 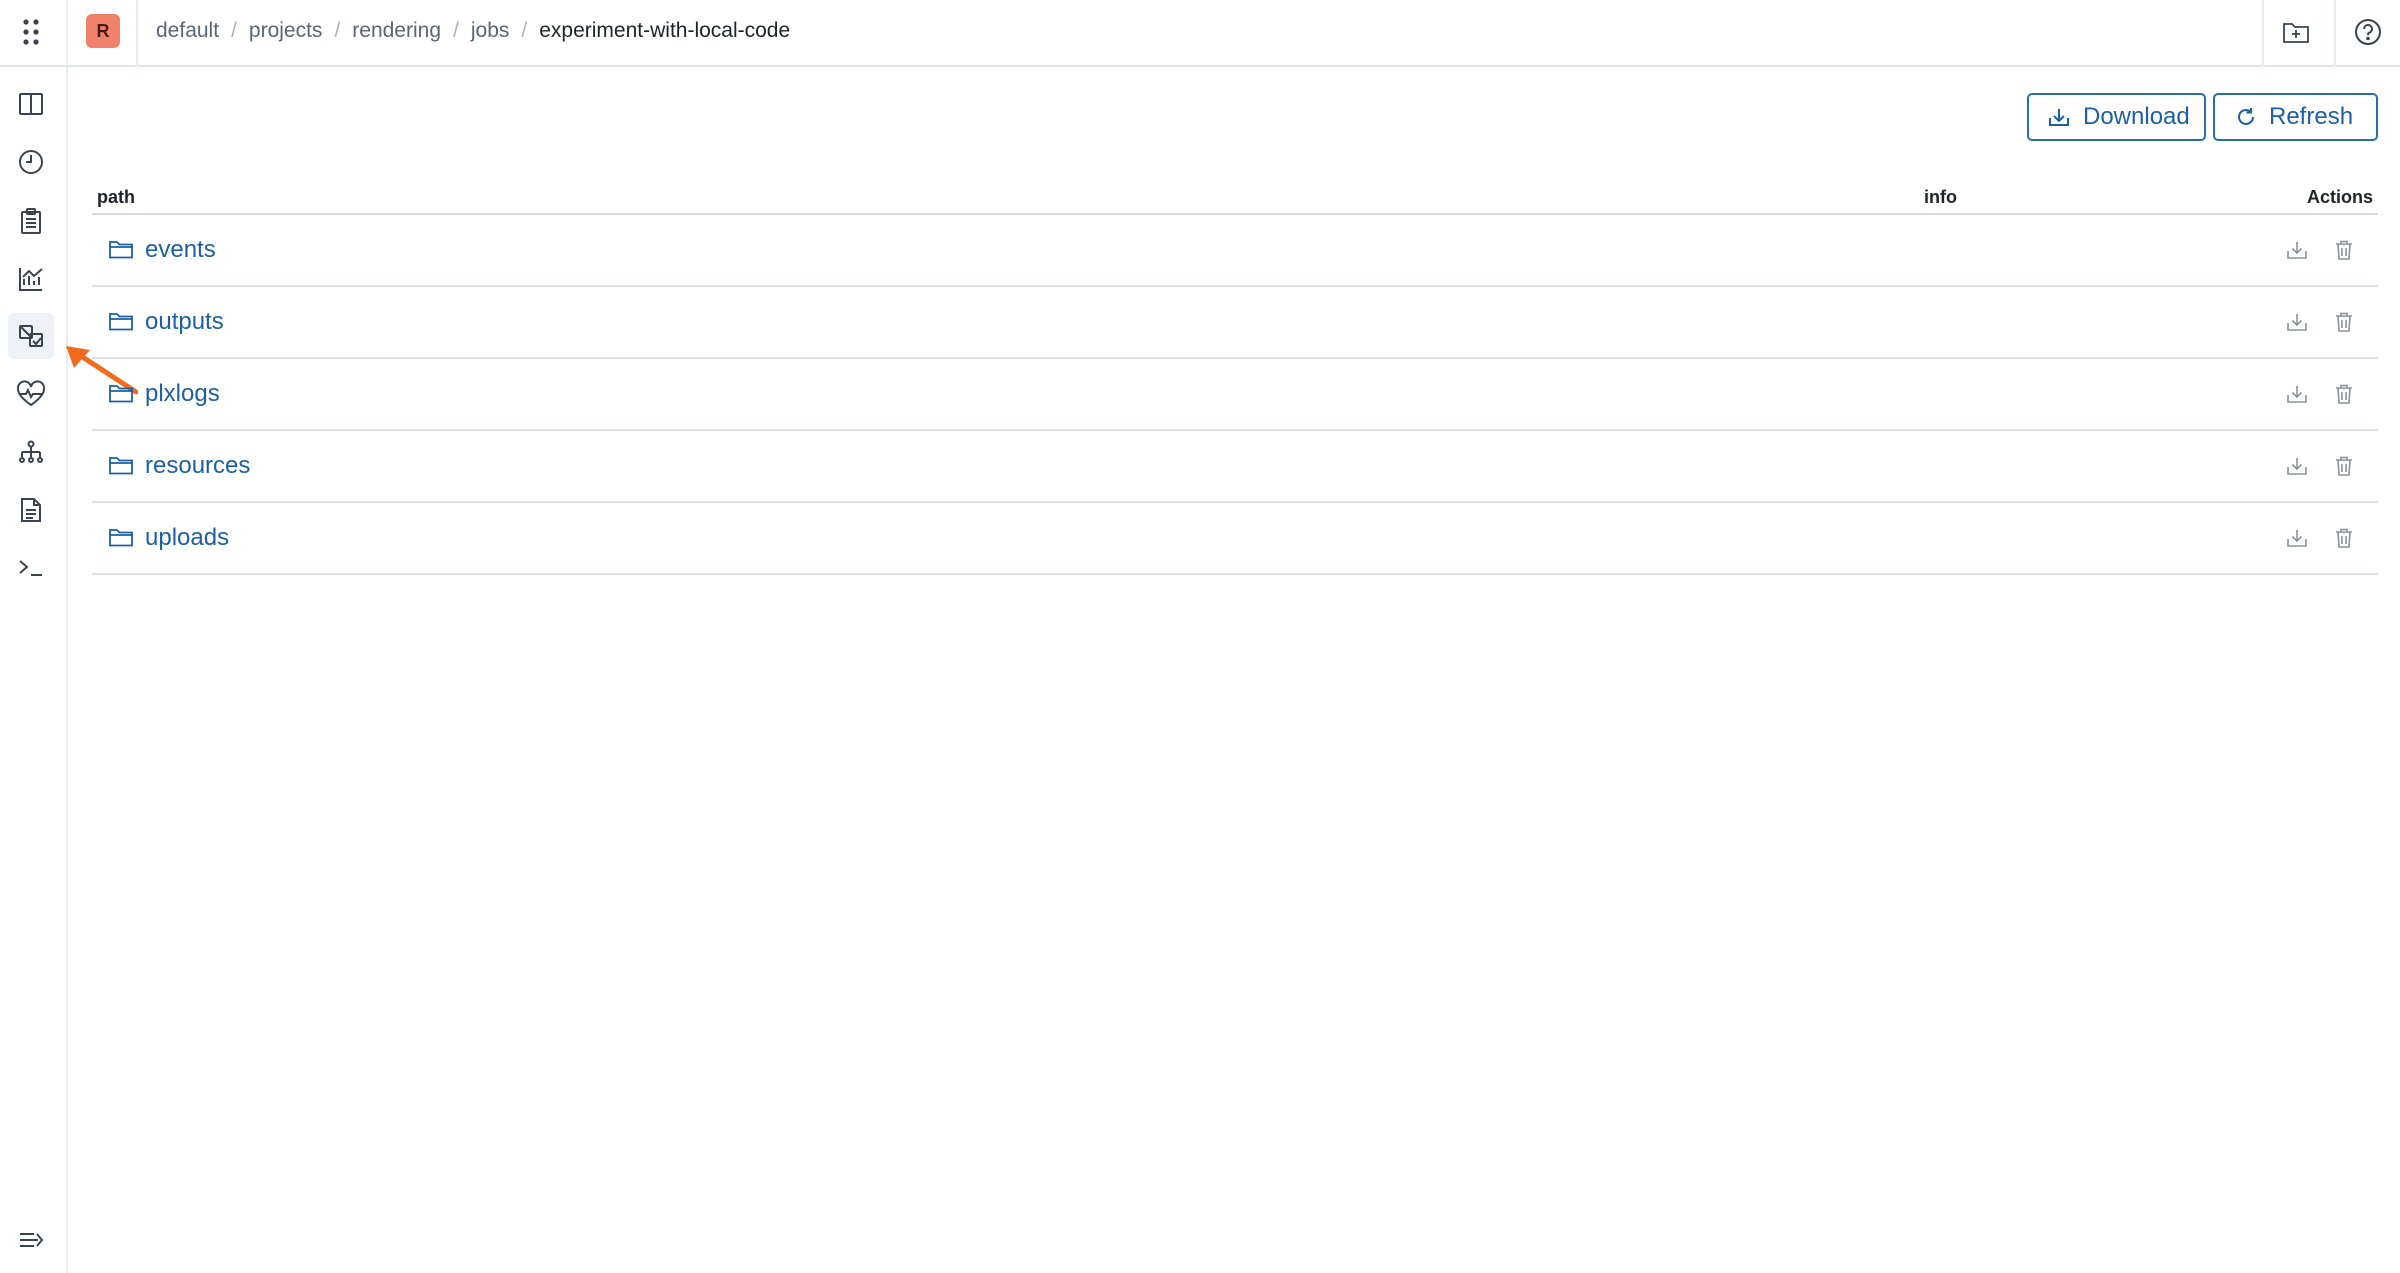 What do you see at coordinates (1235, 323) in the screenshot?
I see `table-row: outputs` at bounding box center [1235, 323].